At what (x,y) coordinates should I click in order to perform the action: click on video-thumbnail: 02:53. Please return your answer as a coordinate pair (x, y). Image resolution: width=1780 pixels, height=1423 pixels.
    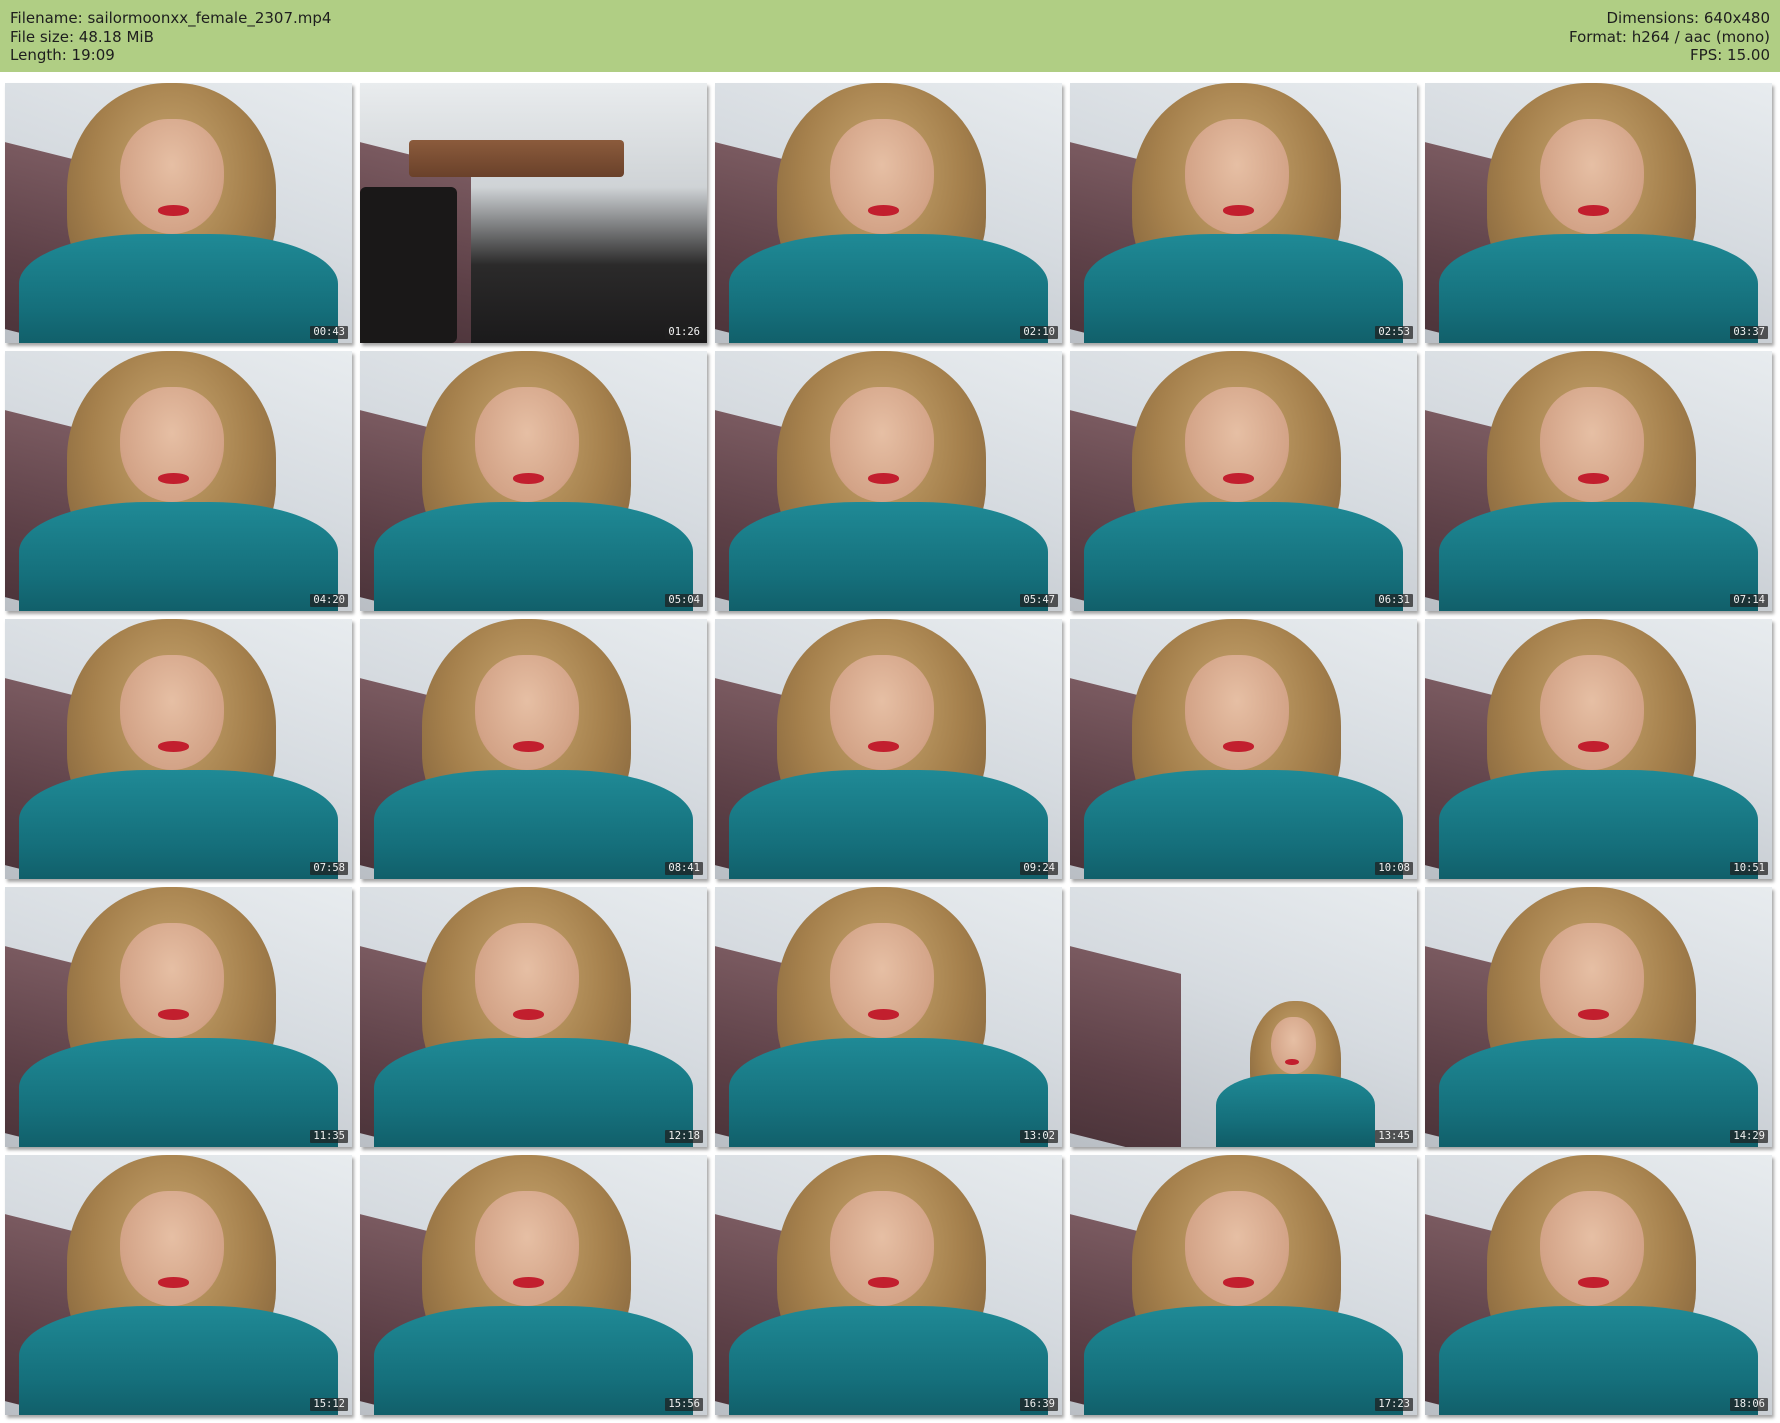
    Looking at the image, I should click on (1243, 213).